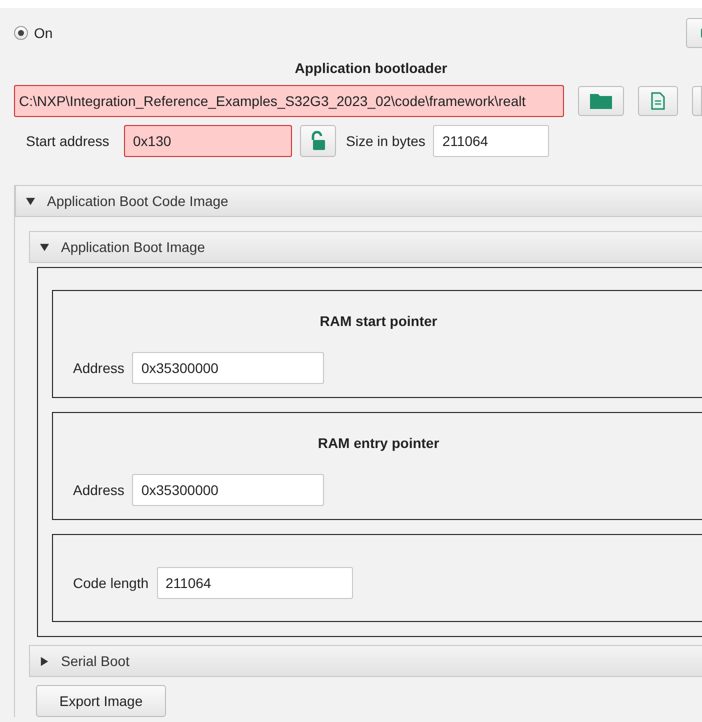  Describe the element at coordinates (111, 583) in the screenshot. I see `field-label: Code length` at that location.